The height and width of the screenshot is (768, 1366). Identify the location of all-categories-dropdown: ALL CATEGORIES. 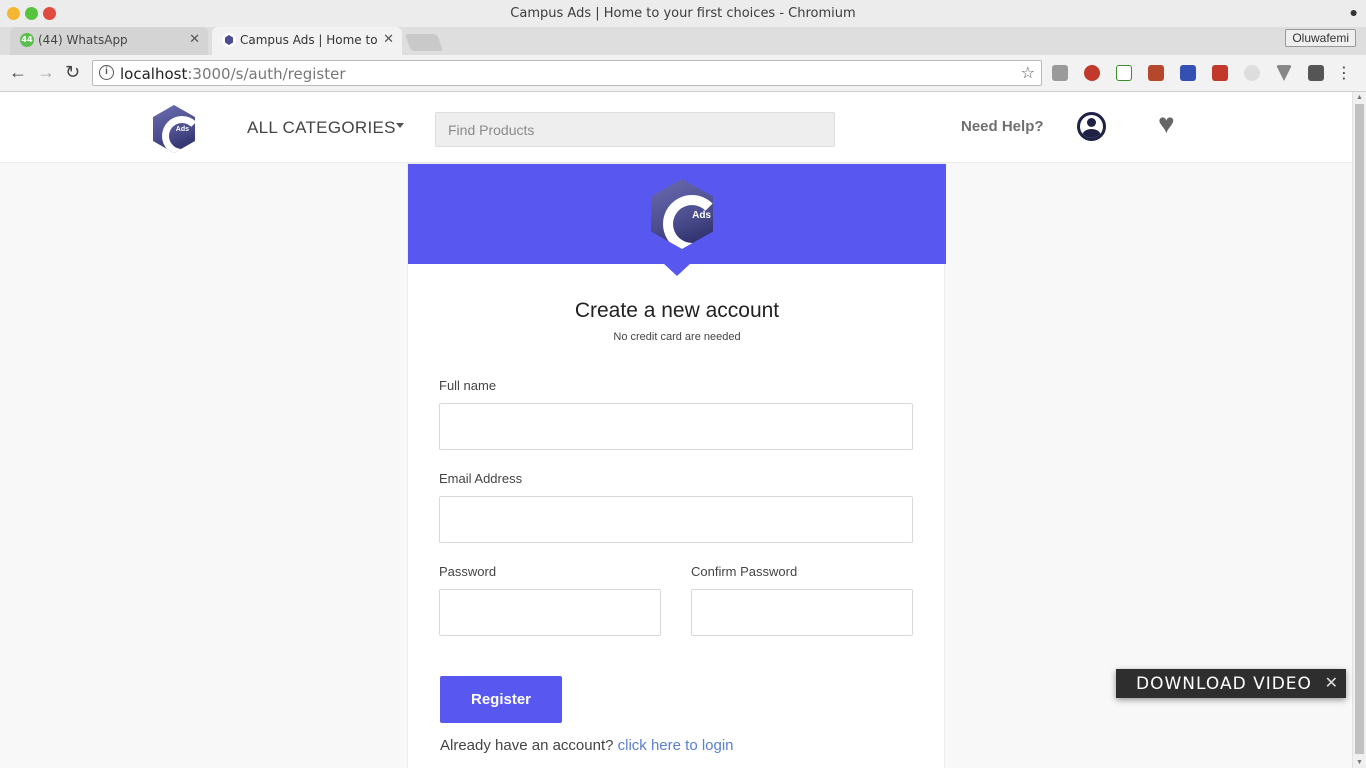
(321, 128).